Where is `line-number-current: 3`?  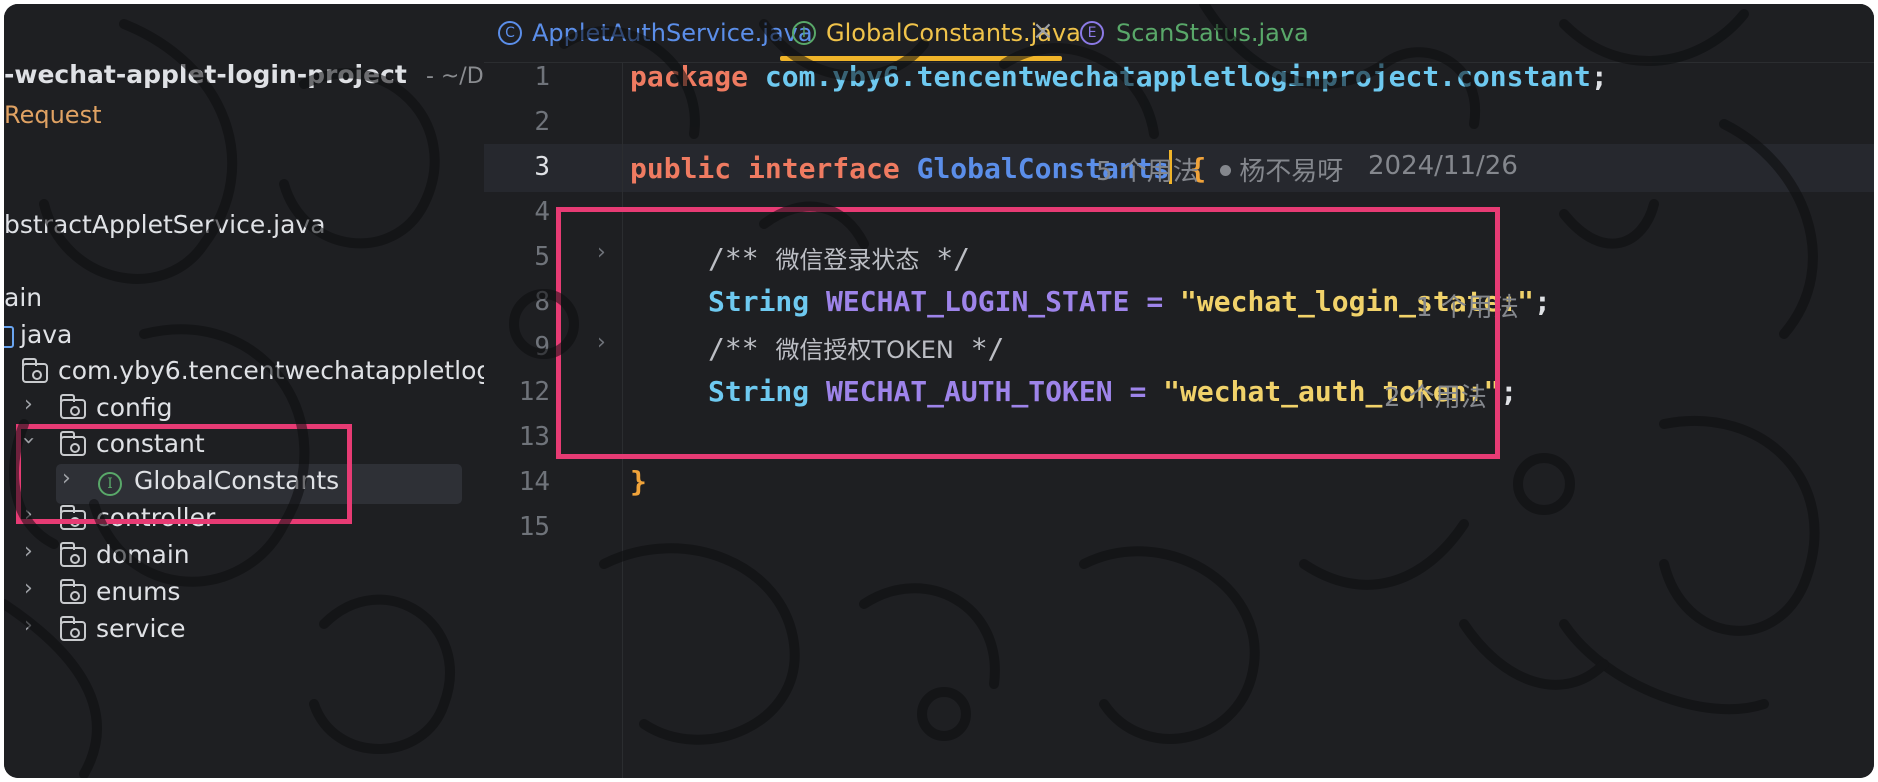
line-number-current: 3 is located at coordinates (542, 167).